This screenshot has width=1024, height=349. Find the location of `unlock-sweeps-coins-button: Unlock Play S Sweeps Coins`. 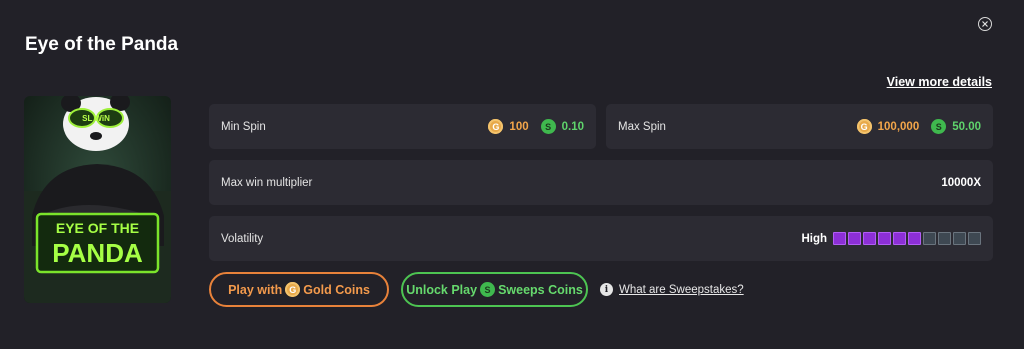

unlock-sweeps-coins-button: Unlock Play S Sweeps Coins is located at coordinates (494, 289).